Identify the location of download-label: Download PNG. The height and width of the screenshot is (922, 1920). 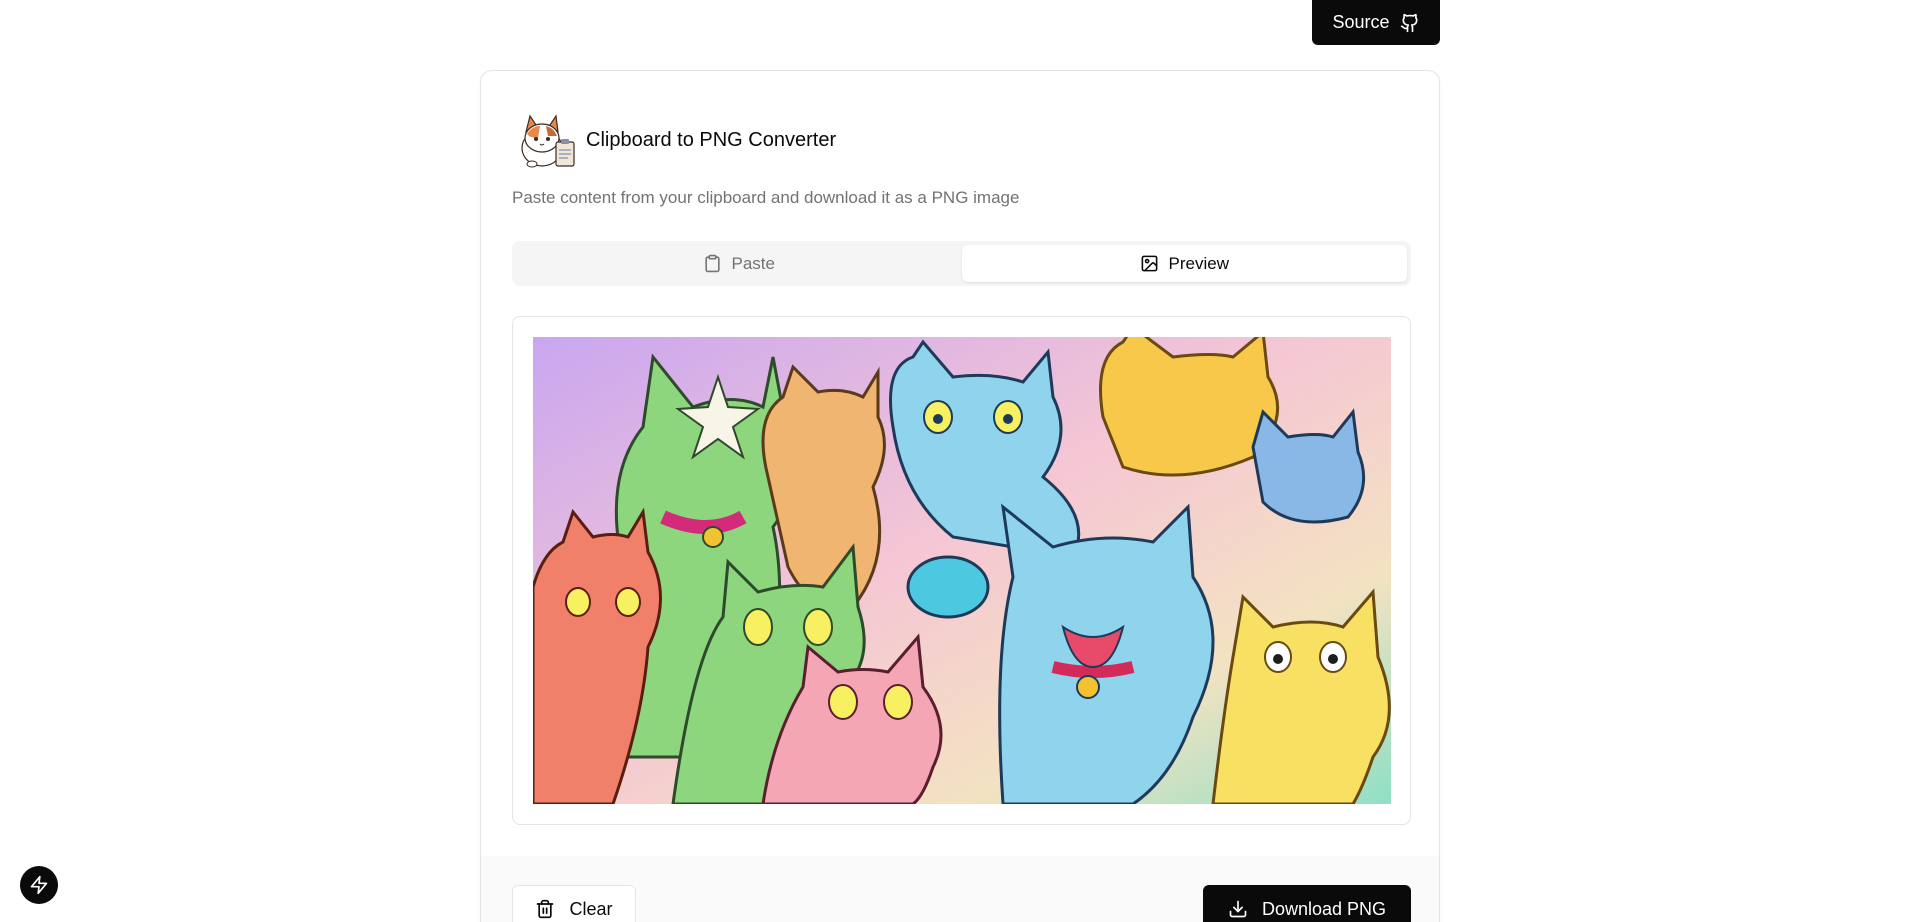
(1324, 908).